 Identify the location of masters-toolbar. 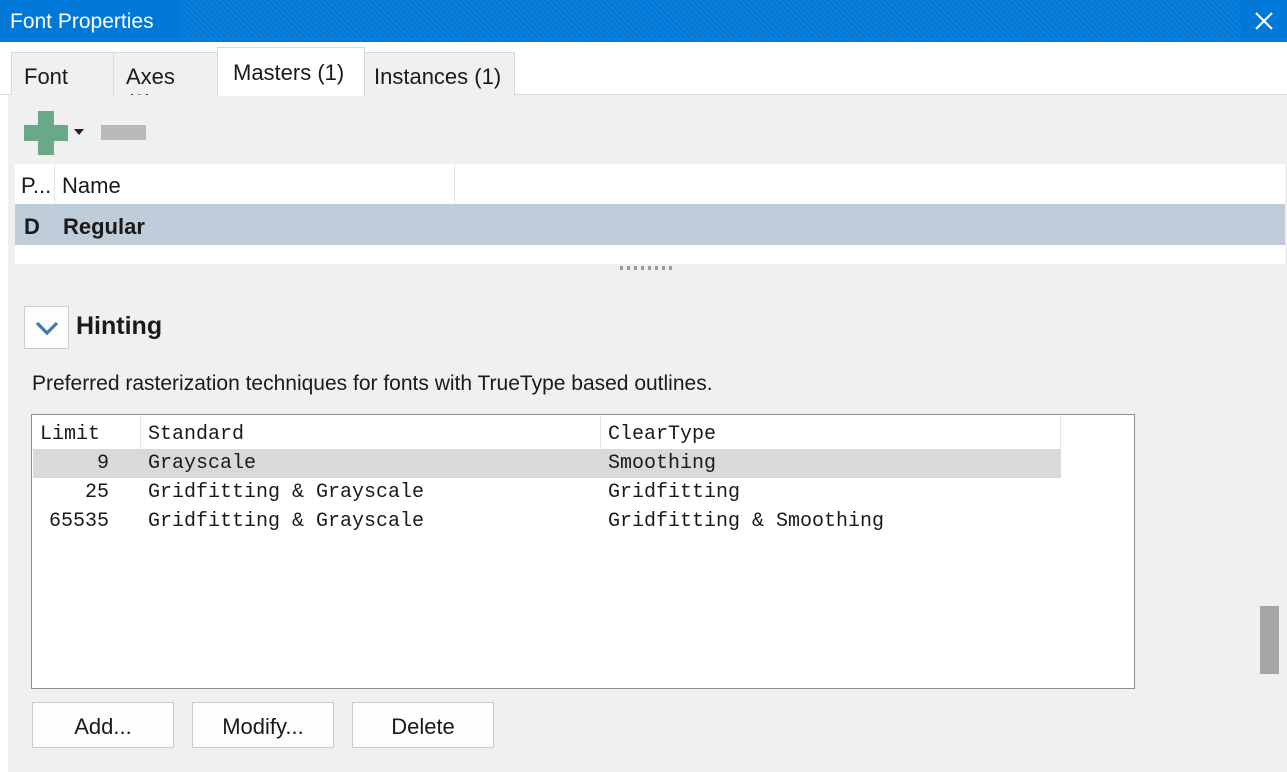
(650, 132).